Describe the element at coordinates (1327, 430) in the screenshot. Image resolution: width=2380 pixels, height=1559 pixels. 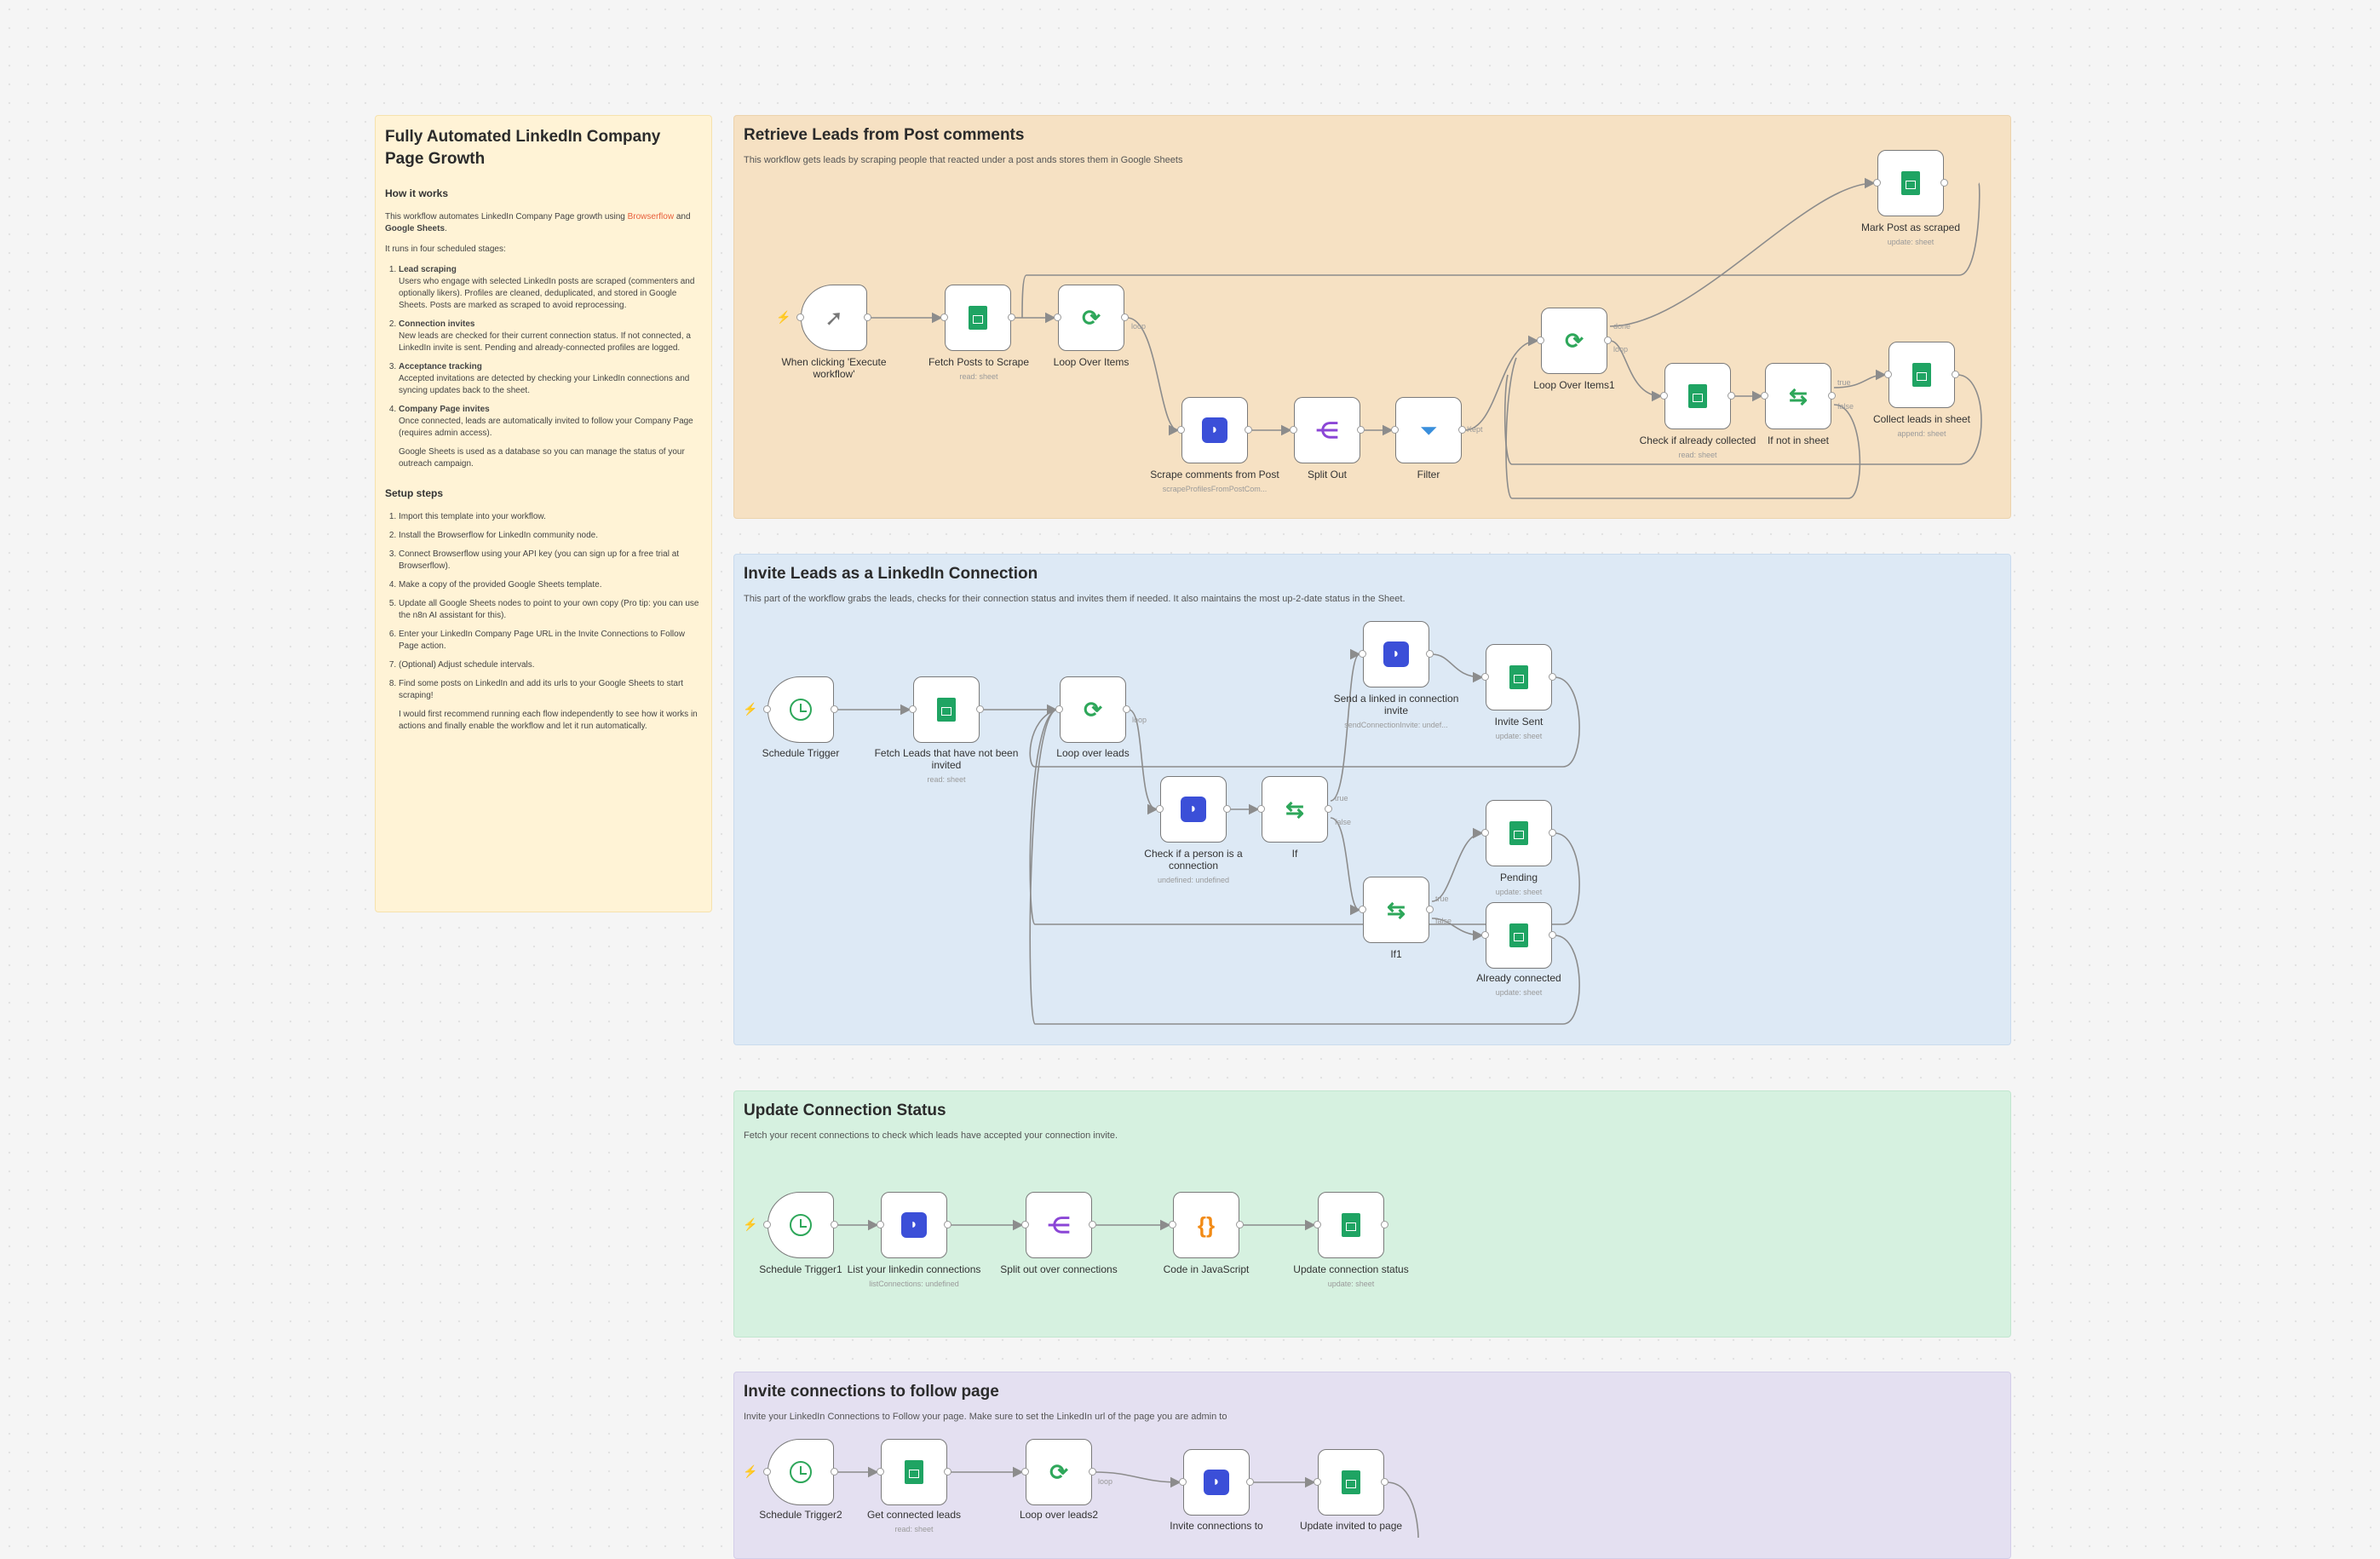
I see `node-split-out: ⋲` at that location.